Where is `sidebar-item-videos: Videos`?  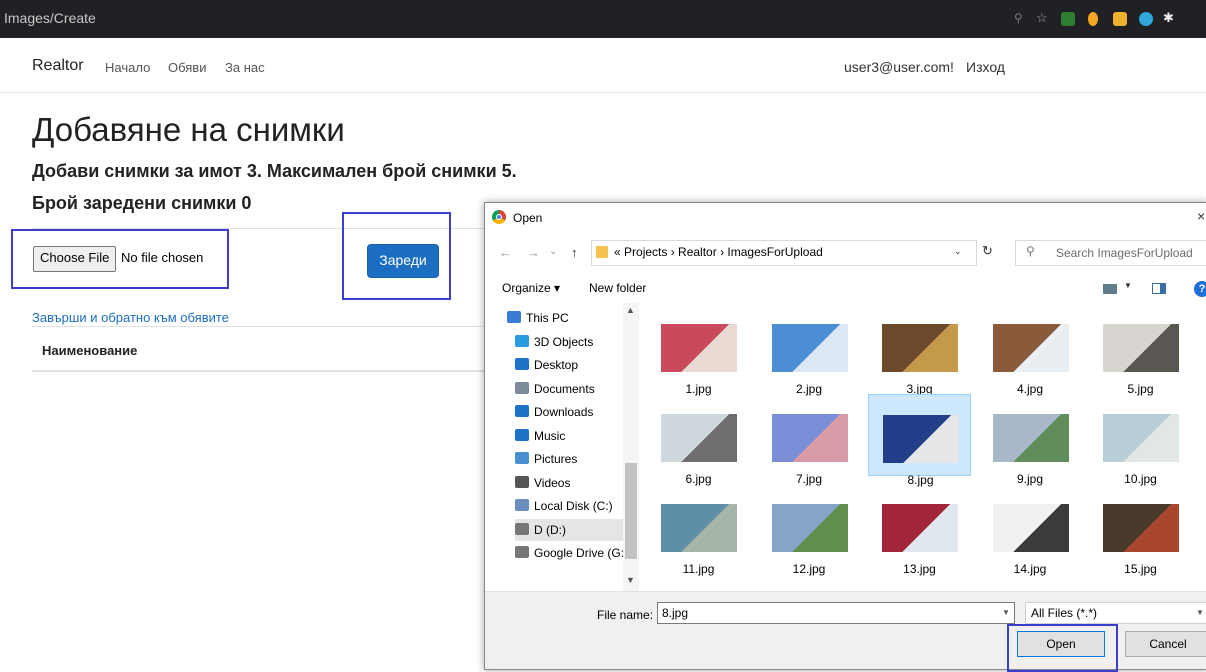 sidebar-item-videos: Videos is located at coordinates (577, 483).